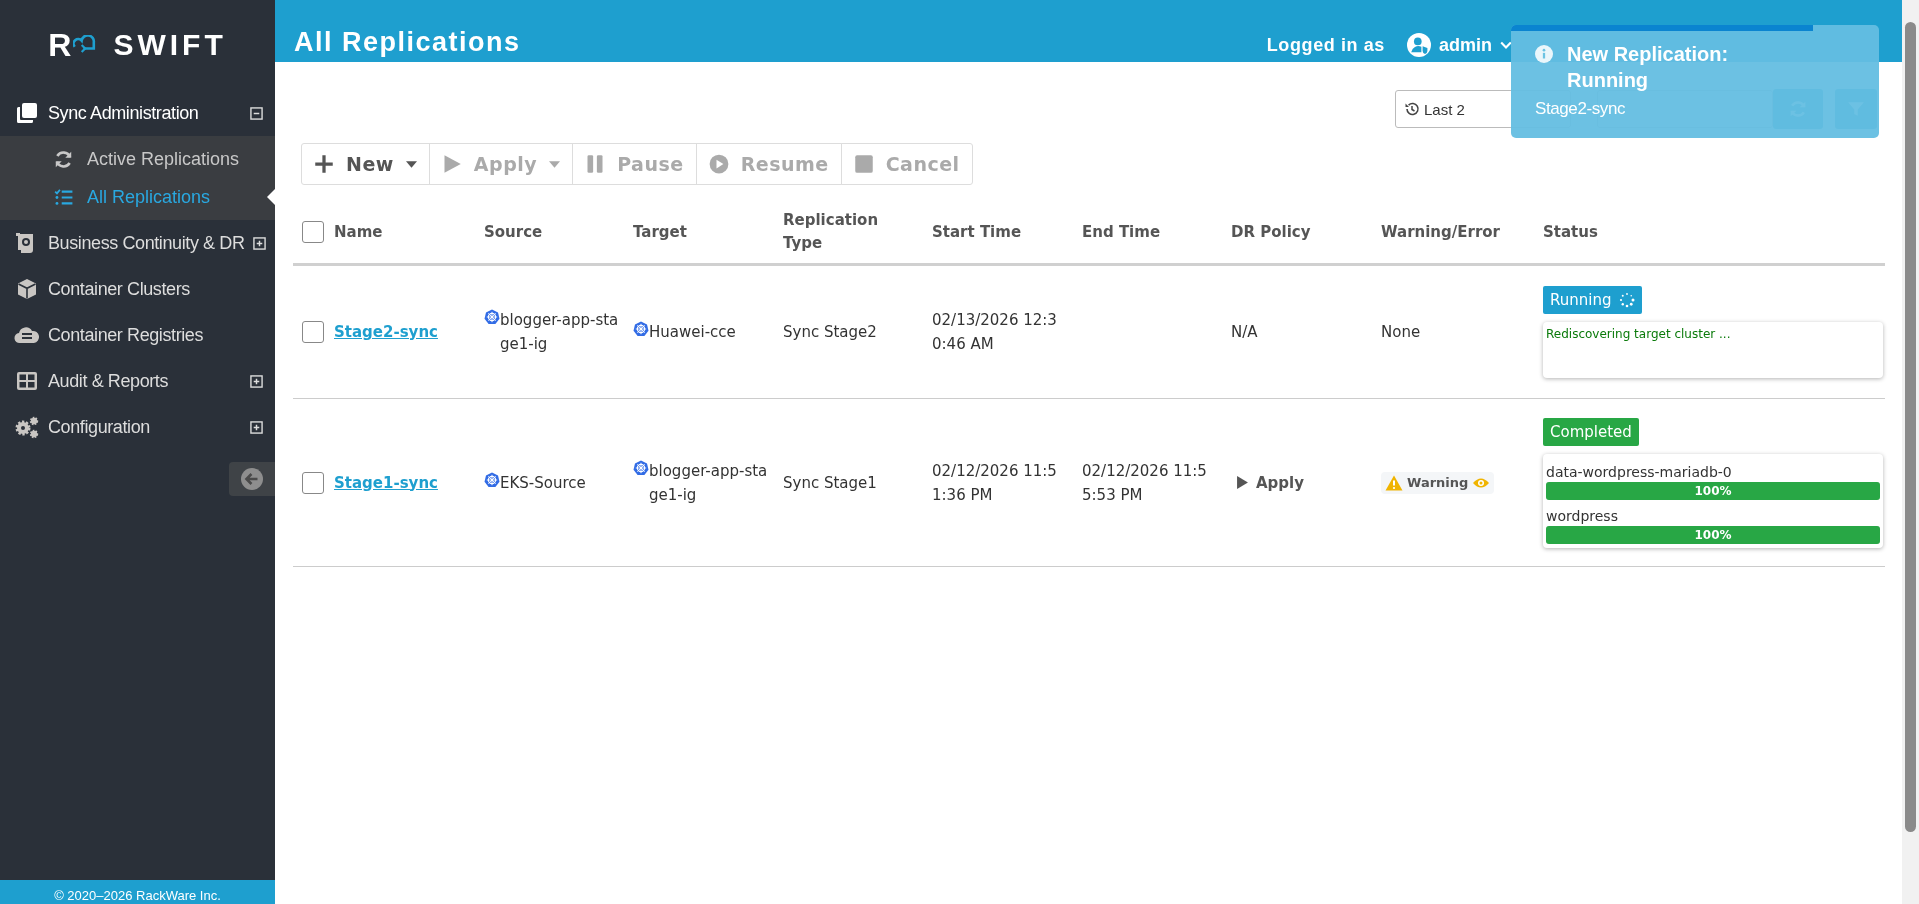  I want to click on column-header: Warning/Error, so click(1440, 232).